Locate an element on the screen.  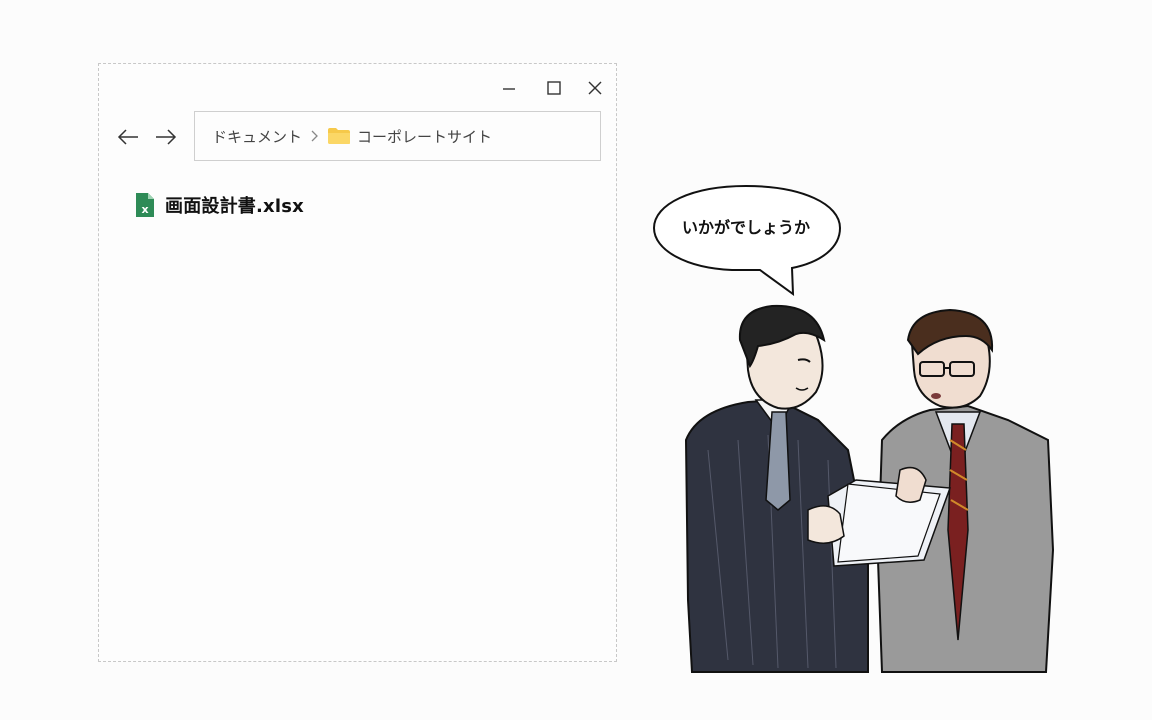
folder-icon is located at coordinates (339, 136).